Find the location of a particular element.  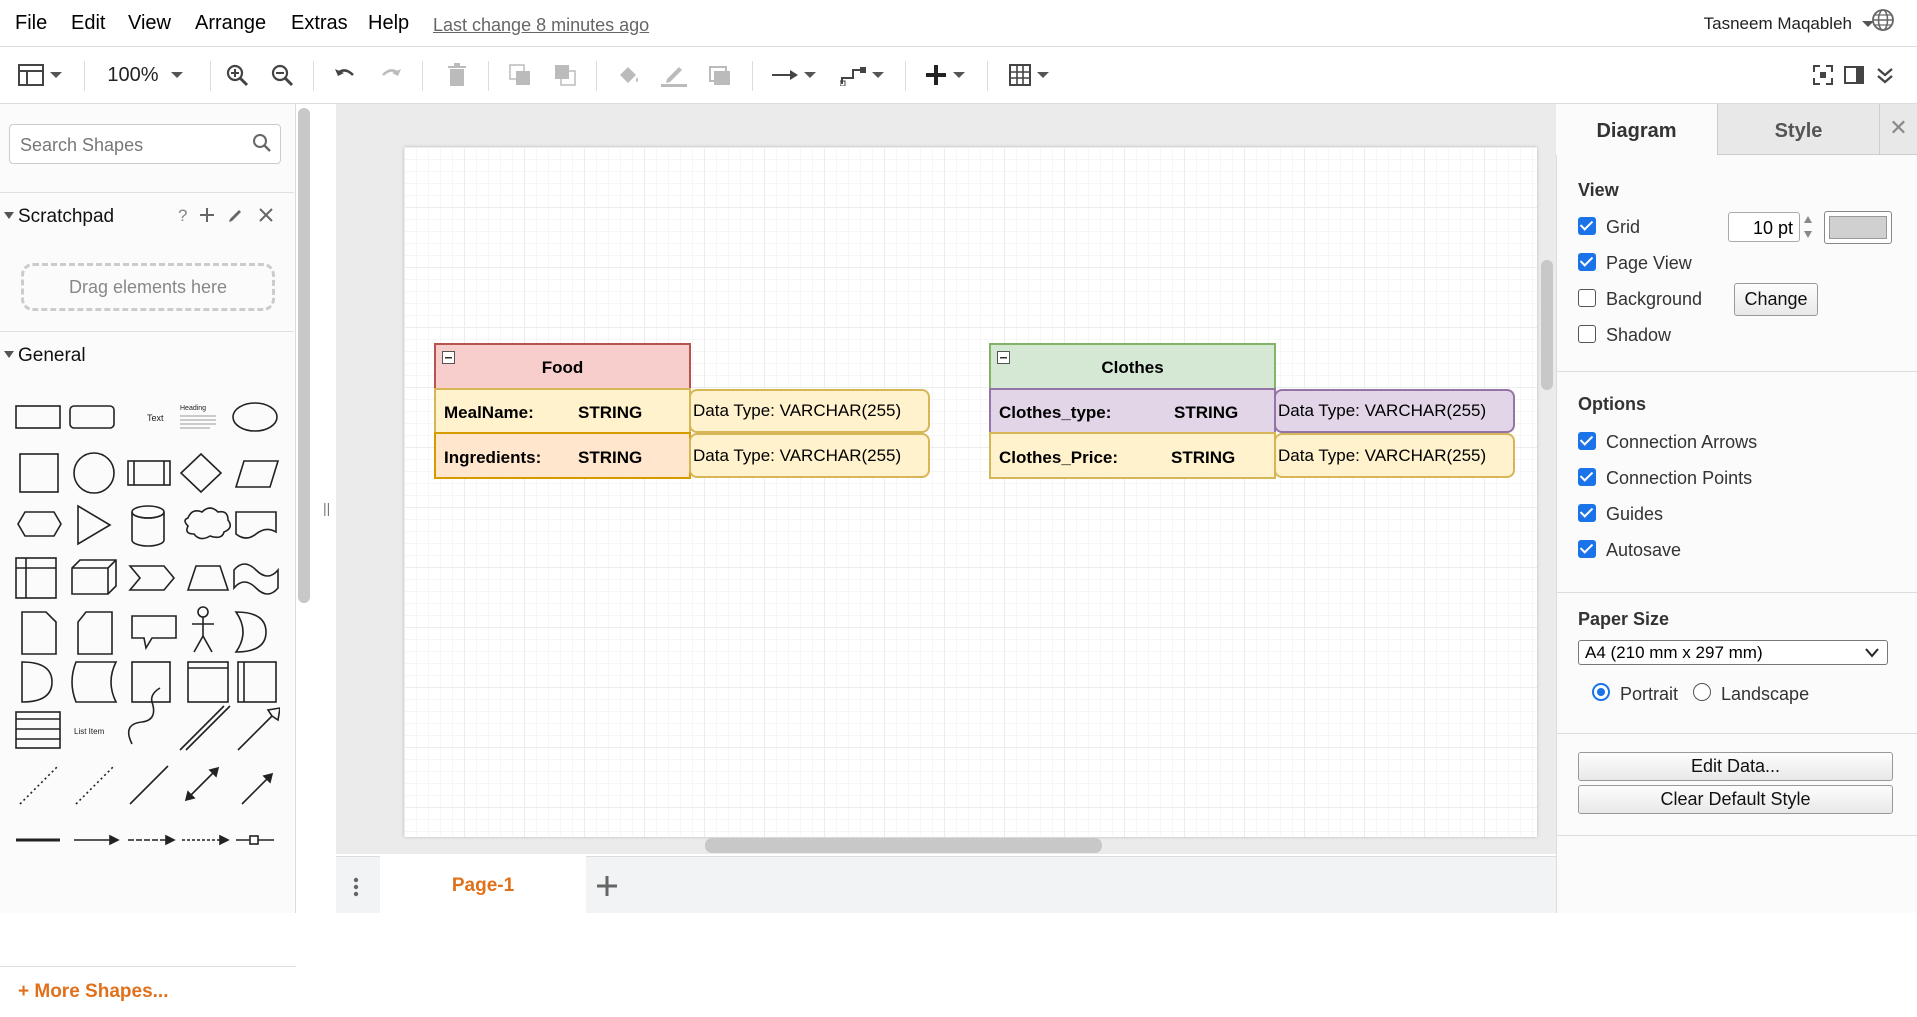

canvas-horizontal-scrollbar is located at coordinates (903, 845).